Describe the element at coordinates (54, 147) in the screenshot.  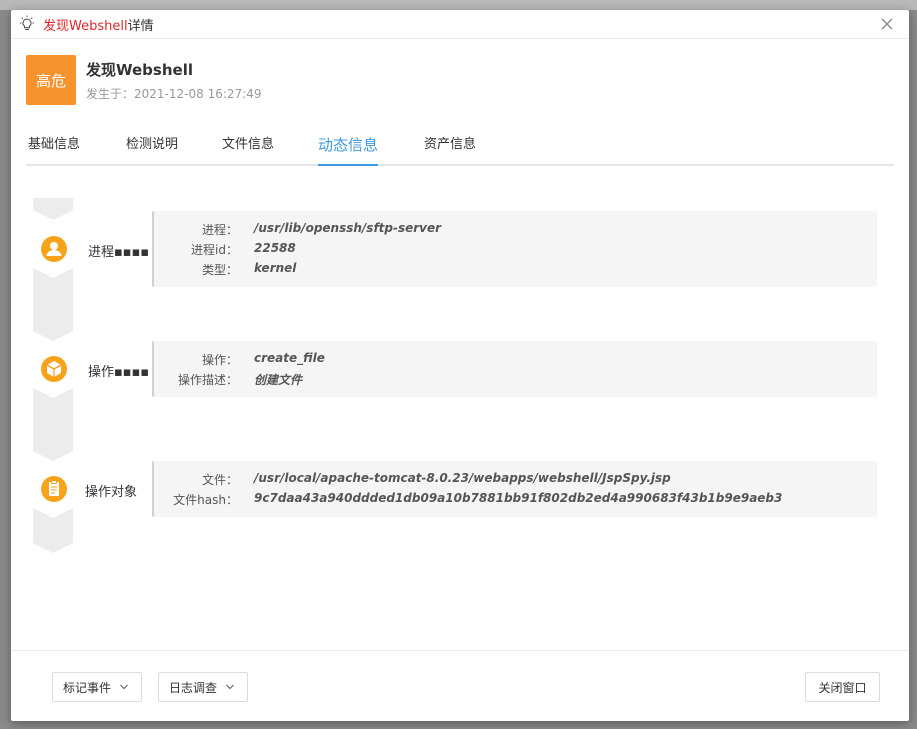
I see `tab-basic-info: 基础信息` at that location.